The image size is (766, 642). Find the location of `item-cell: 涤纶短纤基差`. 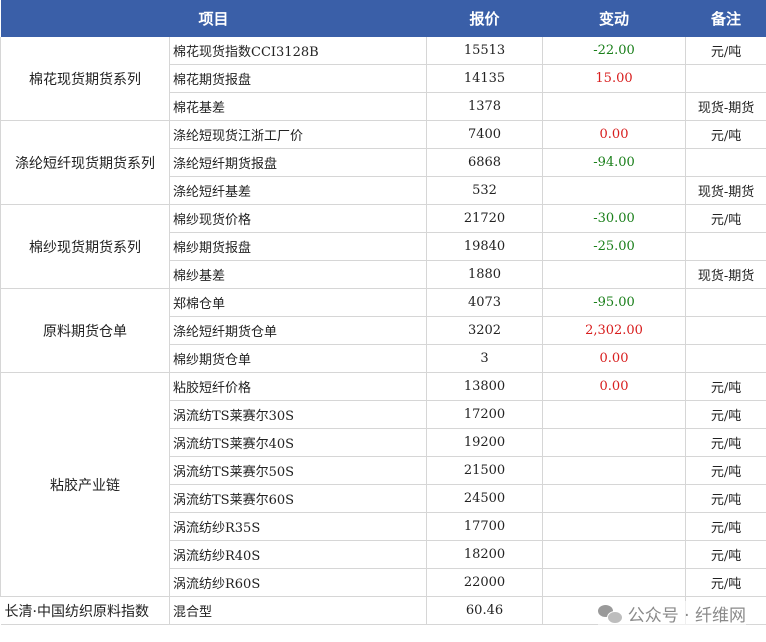

item-cell: 涤纶短纤基差 is located at coordinates (298, 190).